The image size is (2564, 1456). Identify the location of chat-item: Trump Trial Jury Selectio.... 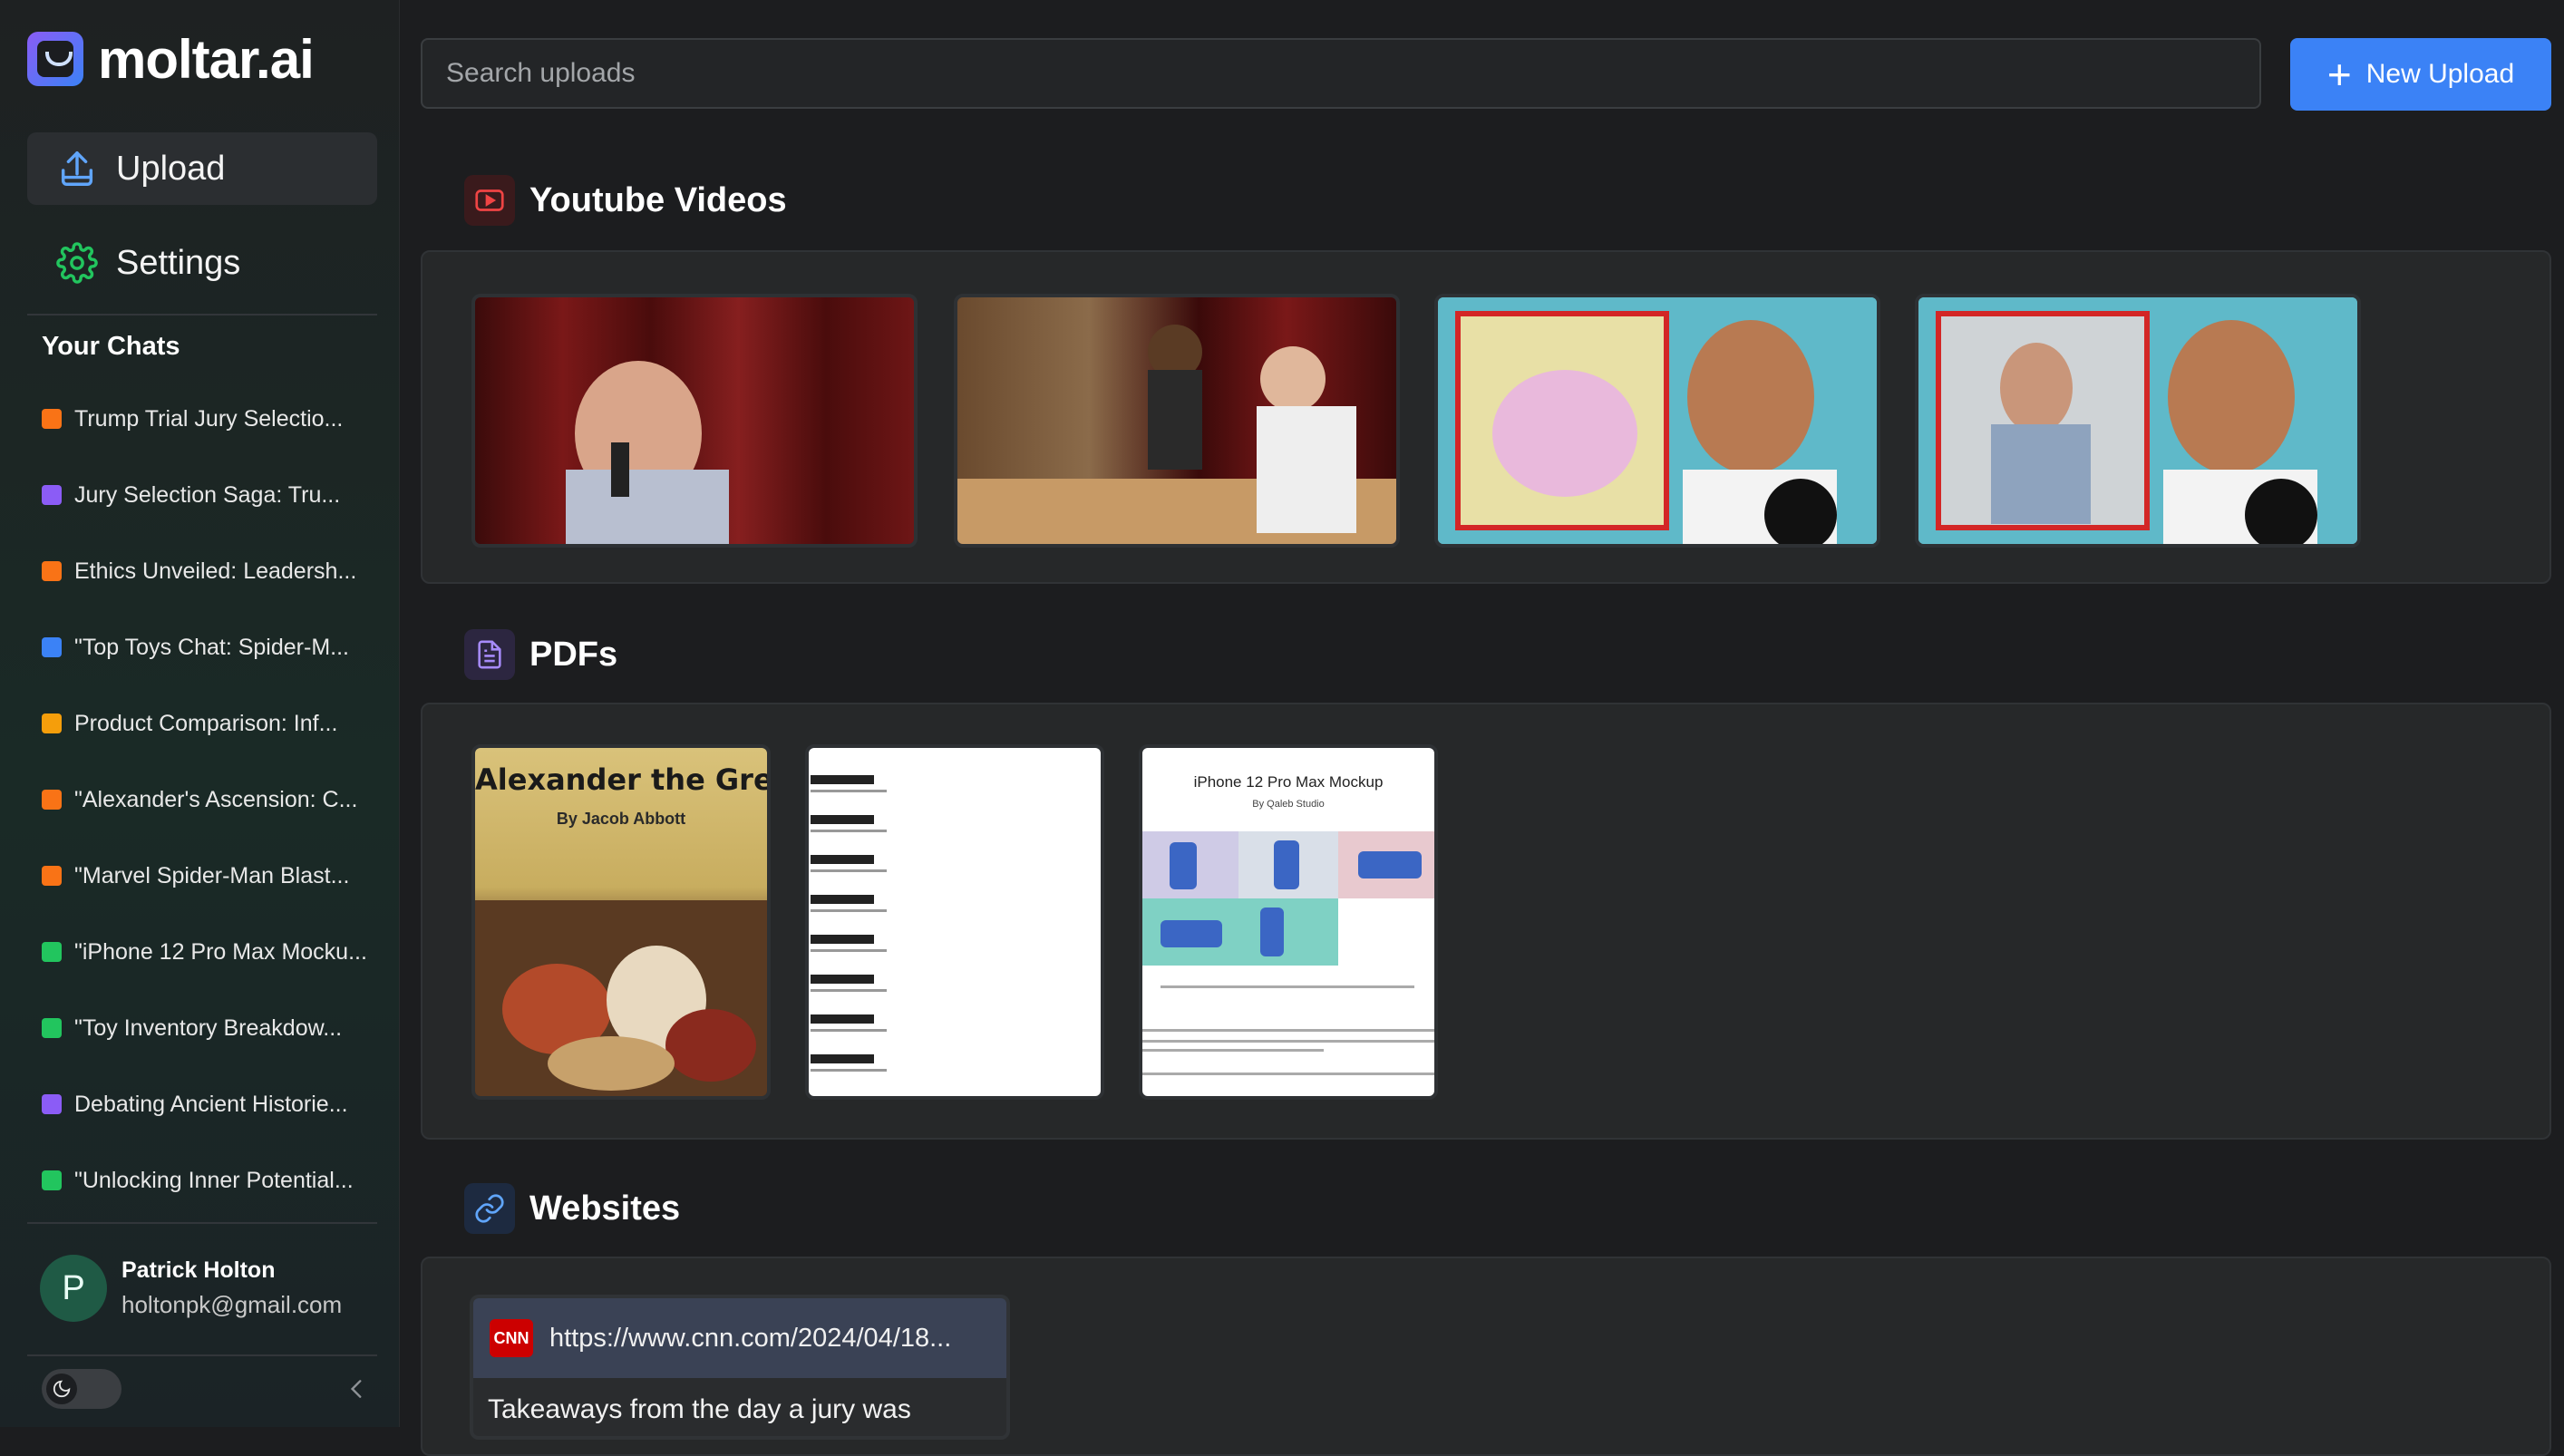
(209, 419).